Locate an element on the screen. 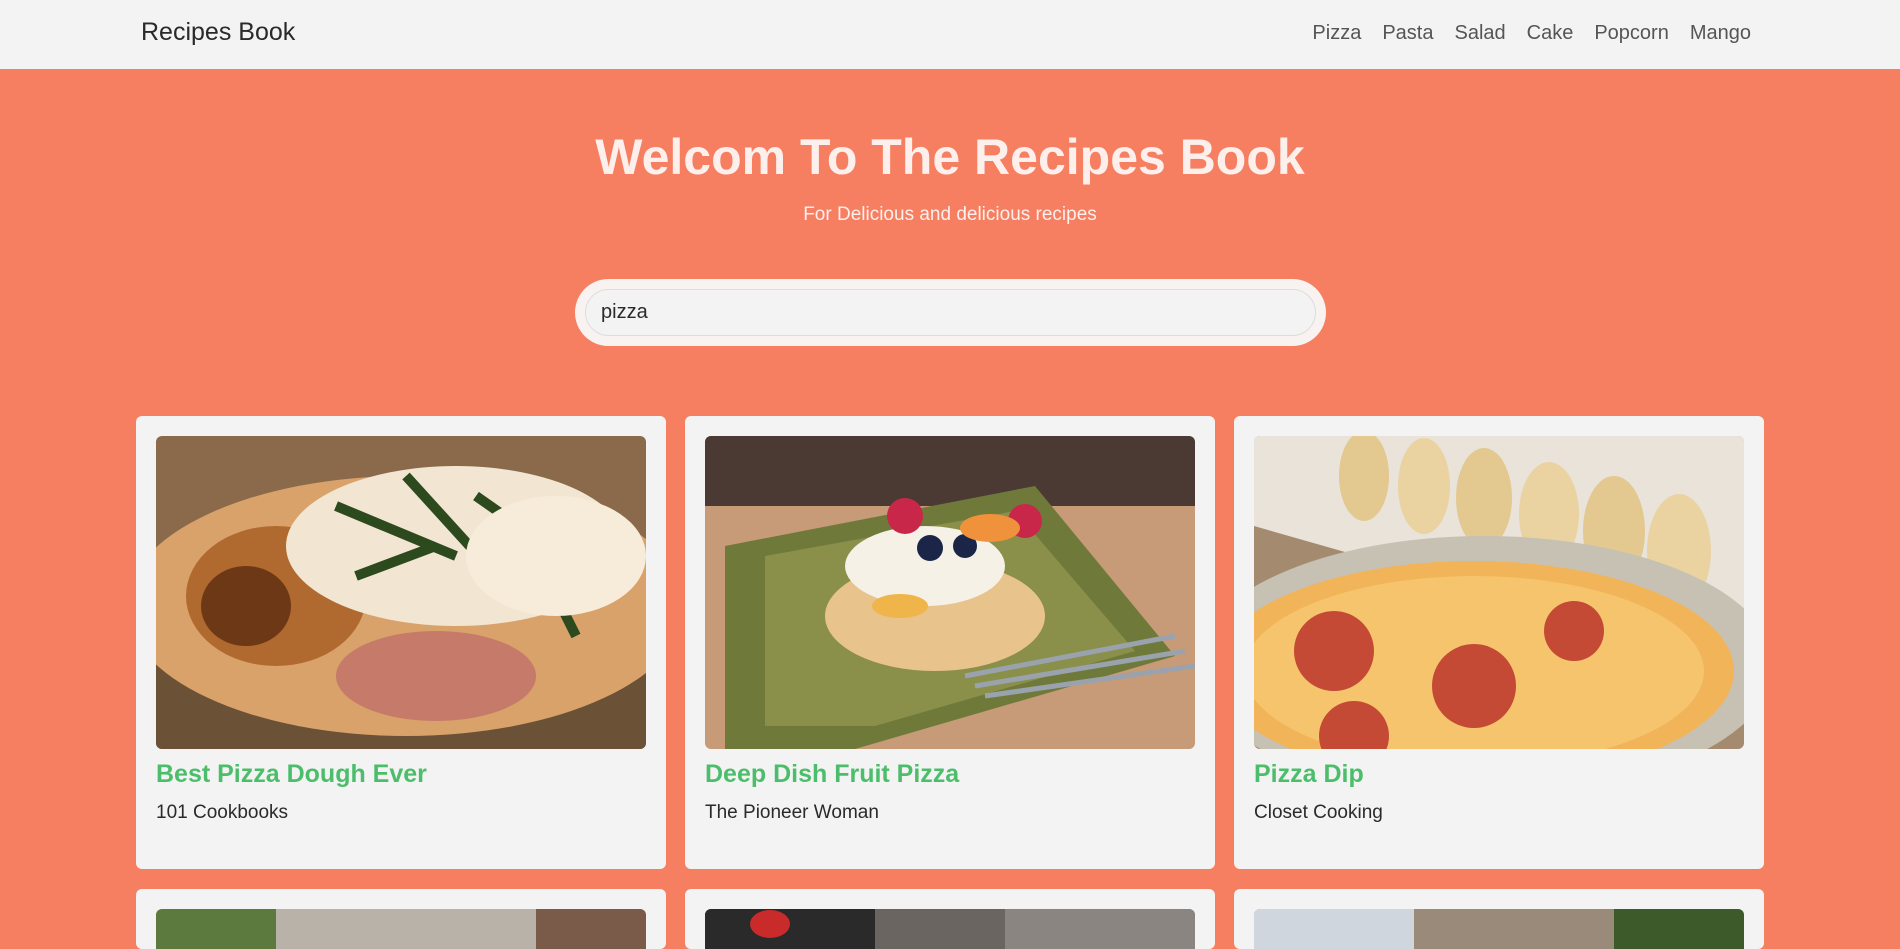 Image resolution: width=1900 pixels, height=949 pixels. nav-link-pasta: Pasta is located at coordinates (1407, 33).